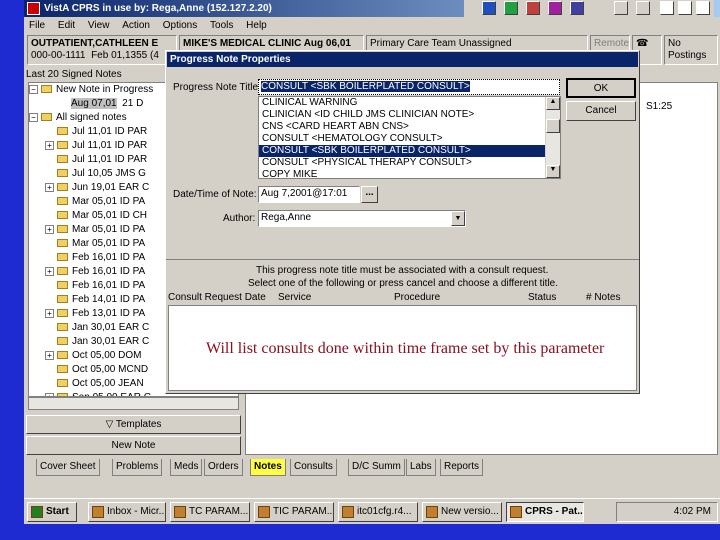 The image size is (720, 540). I want to click on ftp-icon, so click(621, 8).